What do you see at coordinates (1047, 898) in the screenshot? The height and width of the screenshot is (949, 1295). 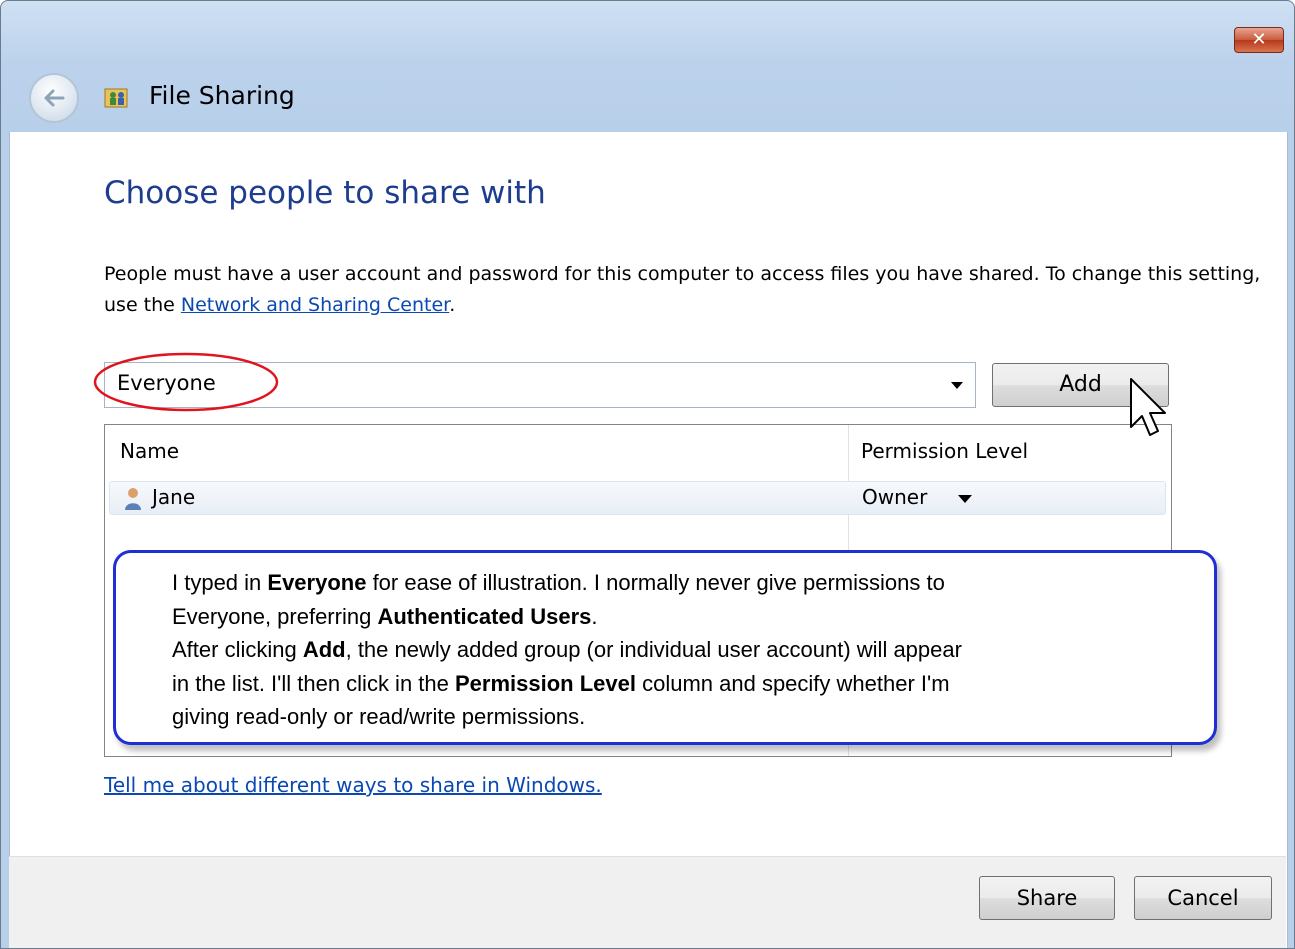 I see `share-button: Share` at bounding box center [1047, 898].